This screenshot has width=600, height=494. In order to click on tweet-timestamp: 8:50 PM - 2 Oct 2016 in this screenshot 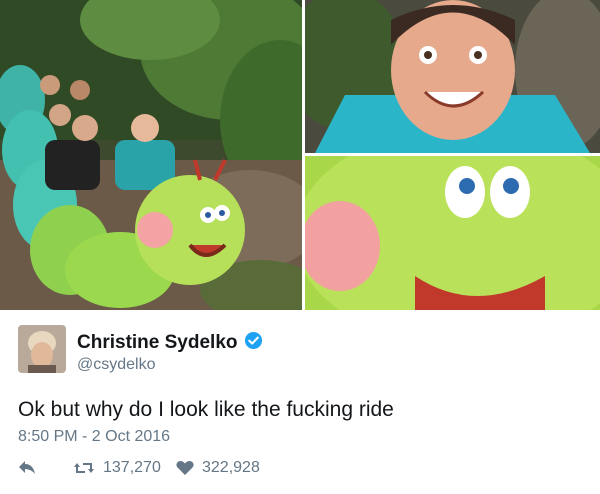, I will do `click(94, 437)`.